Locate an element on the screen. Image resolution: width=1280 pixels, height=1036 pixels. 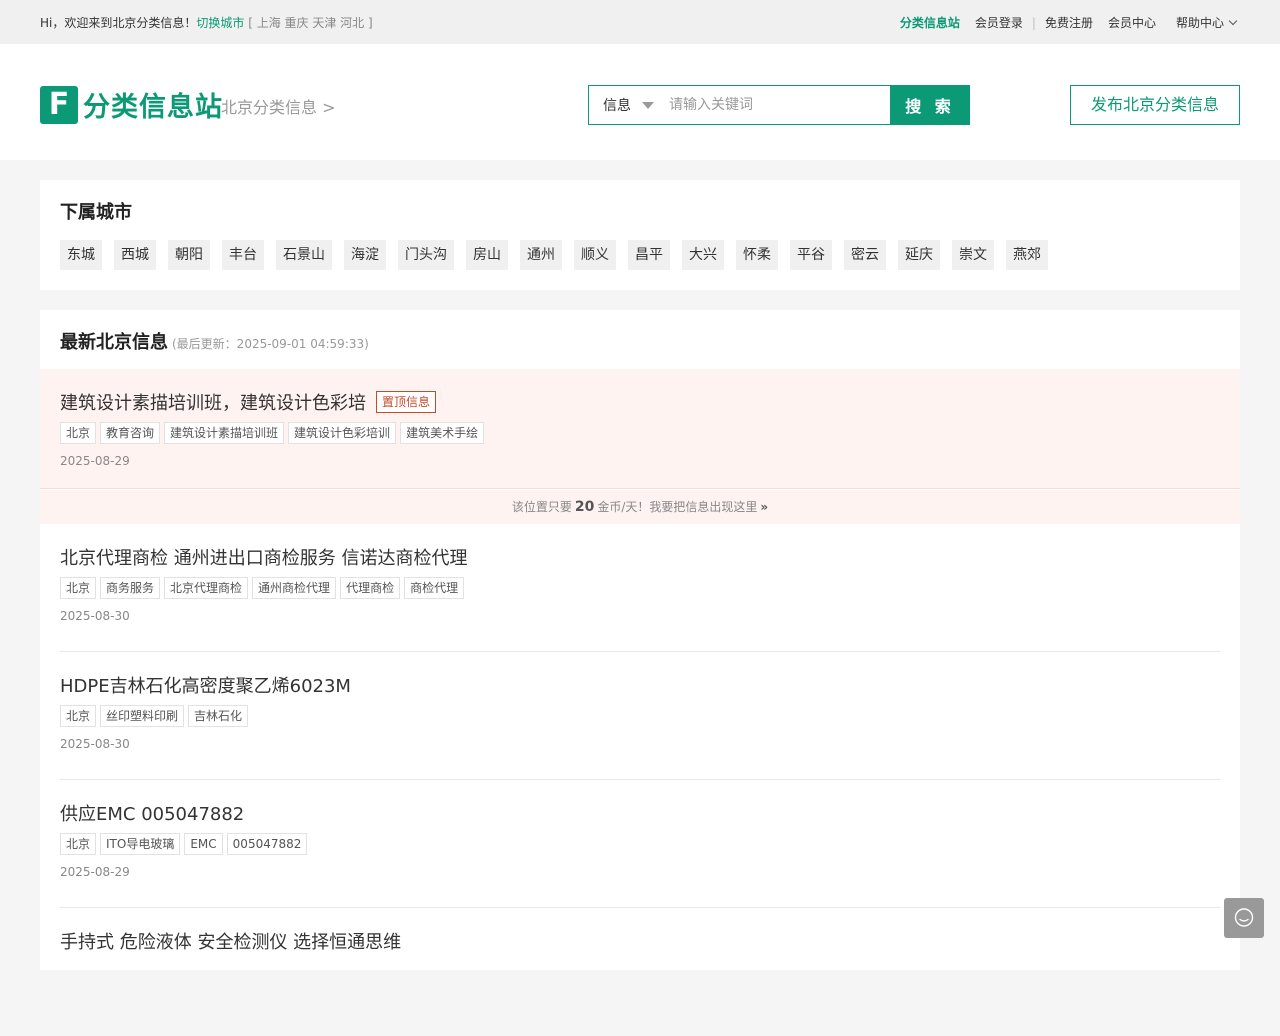
listing-tag: 建筑设计色彩培训 is located at coordinates (342, 433).